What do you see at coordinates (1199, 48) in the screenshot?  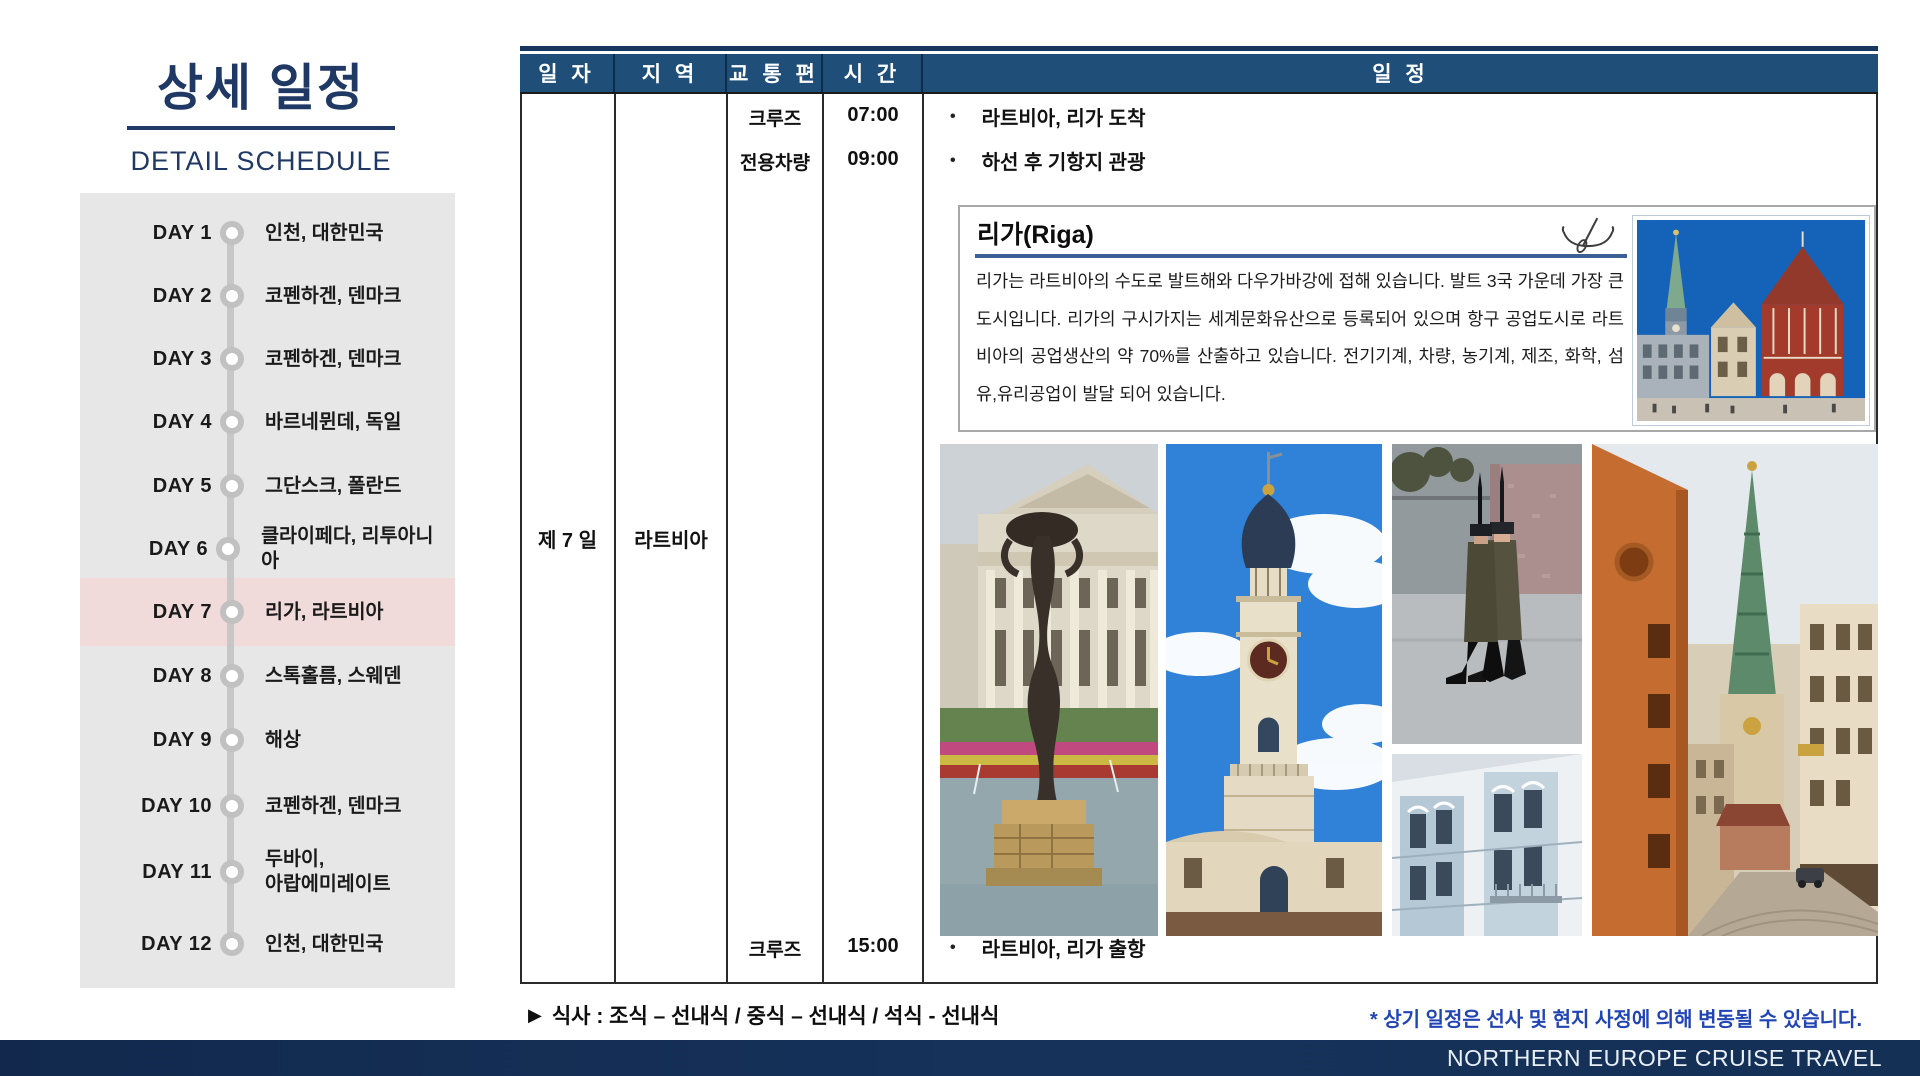 I see `table-top-border` at bounding box center [1199, 48].